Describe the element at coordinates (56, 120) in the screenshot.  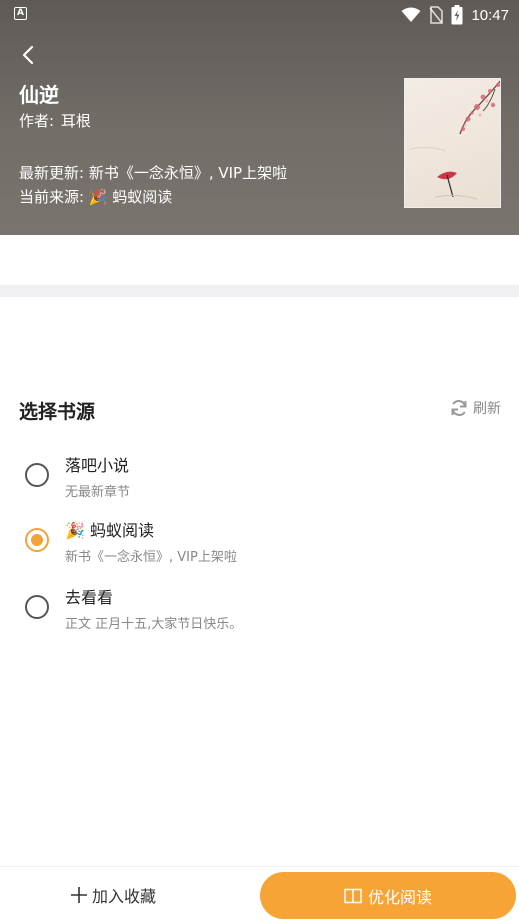
I see `book-author: 作者: 耳根` at that location.